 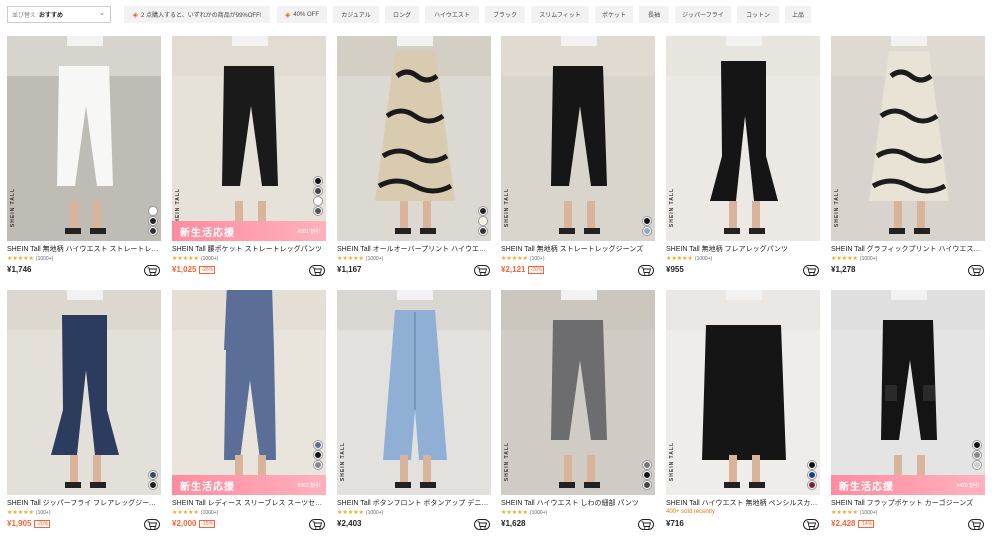 What do you see at coordinates (249, 231) in the screenshot?
I see `promo-banner: 新生活応援 ¥581 割引` at bounding box center [249, 231].